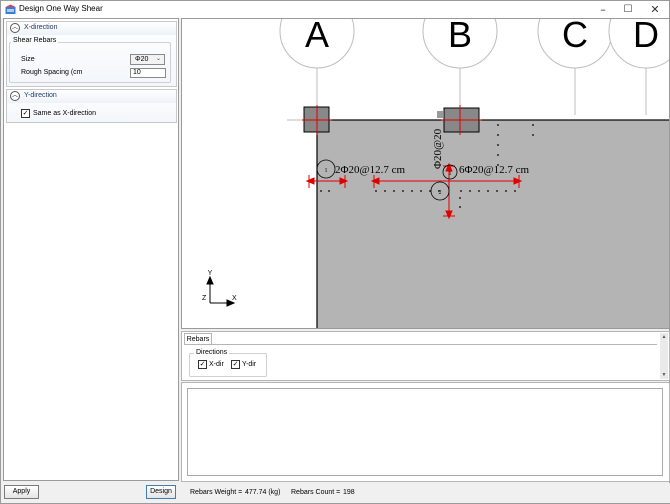 The width and height of the screenshot is (670, 504). Describe the element at coordinates (148, 73) in the screenshot. I see `spacing-input: 10` at that location.